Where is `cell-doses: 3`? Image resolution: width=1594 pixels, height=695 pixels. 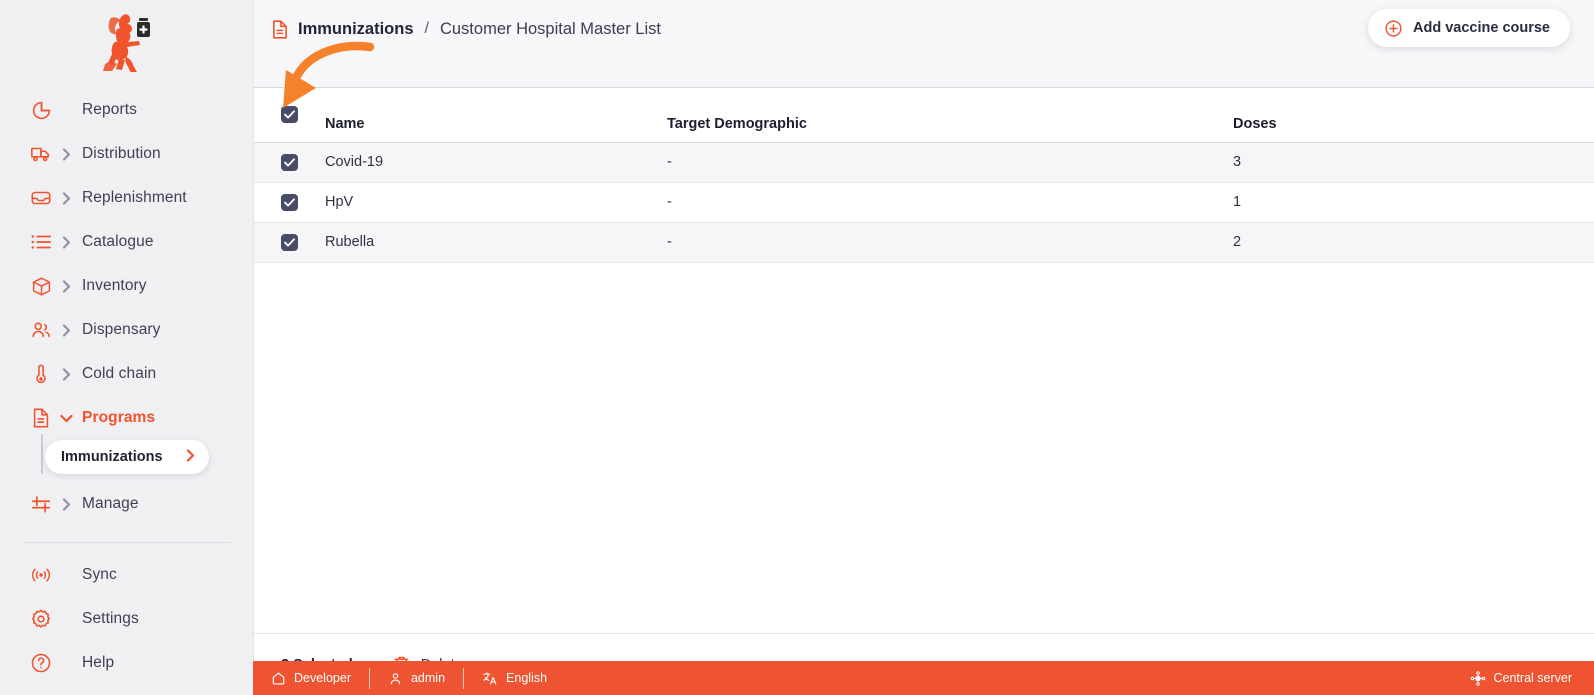
cell-doses: 3 is located at coordinates (1412, 162).